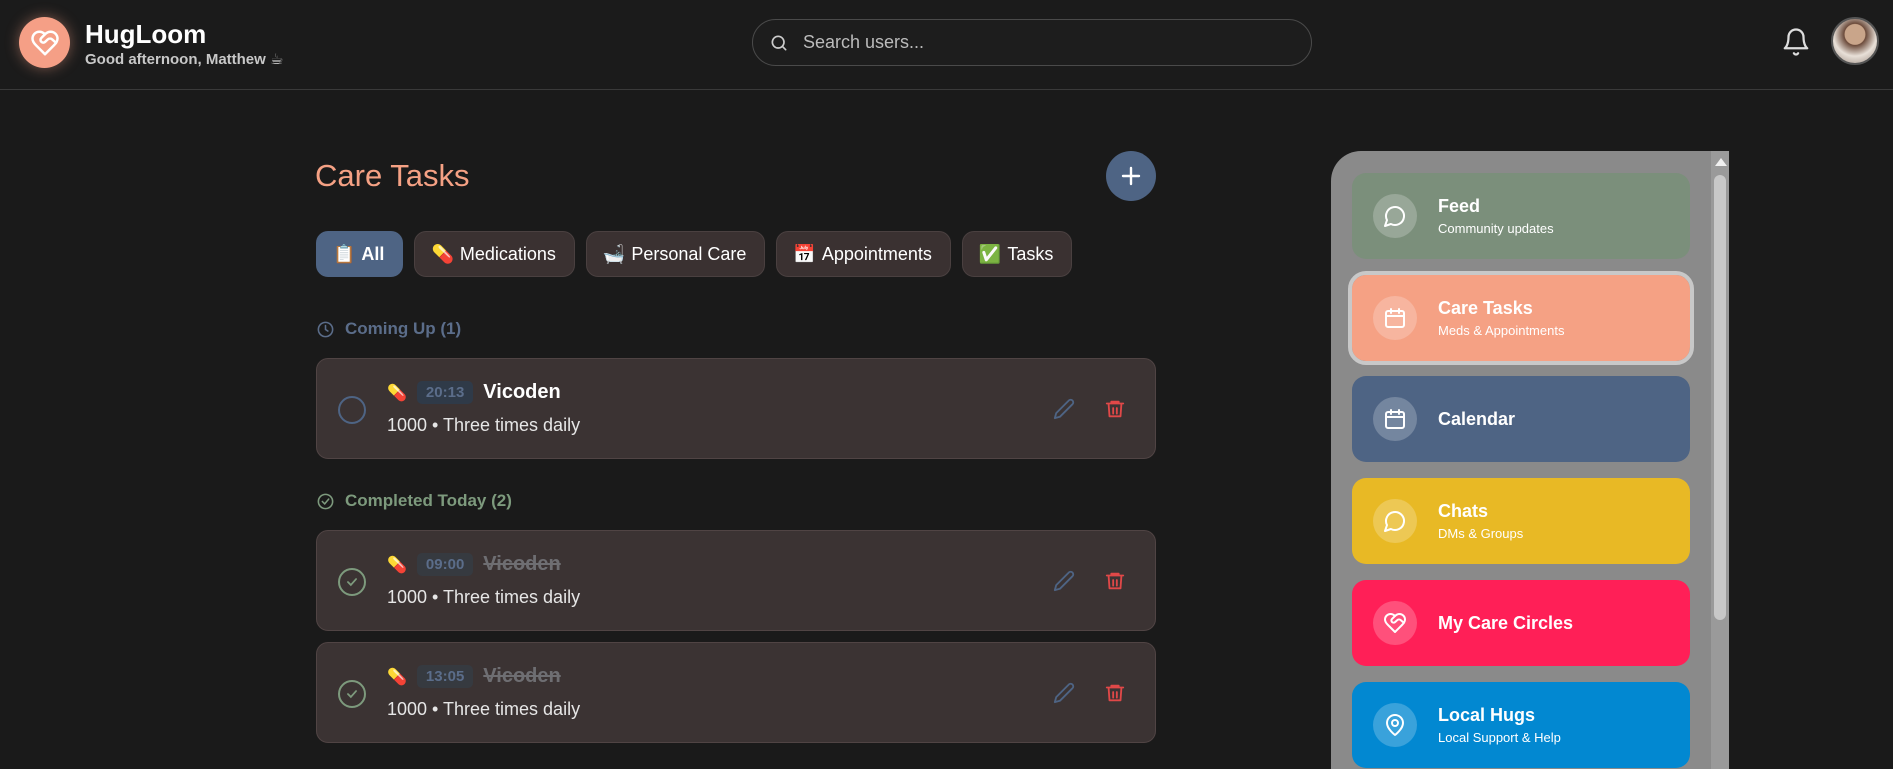  What do you see at coordinates (1720, 397) in the screenshot?
I see `scrollbar-thumb` at bounding box center [1720, 397].